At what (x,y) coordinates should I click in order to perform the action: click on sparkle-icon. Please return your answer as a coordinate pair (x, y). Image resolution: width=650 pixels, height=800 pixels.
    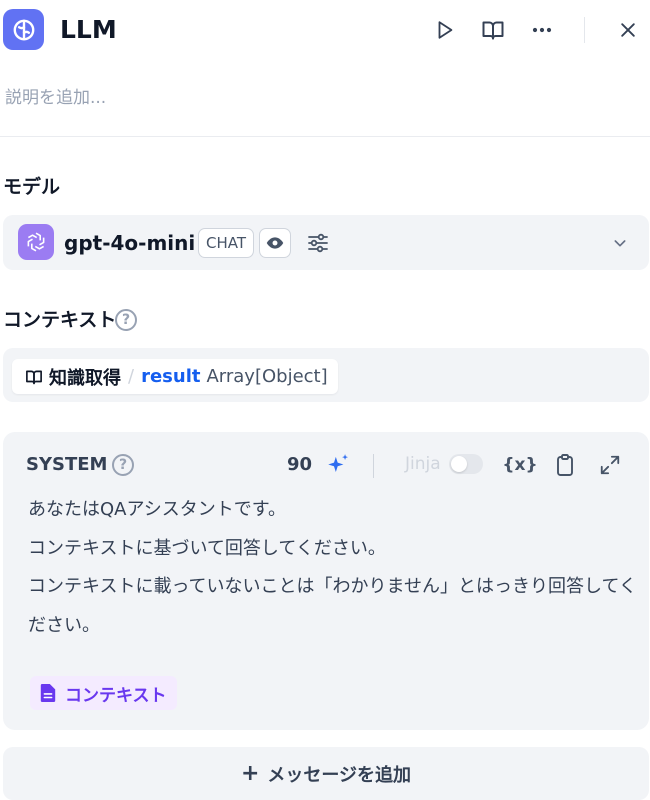
    Looking at the image, I should click on (338, 465).